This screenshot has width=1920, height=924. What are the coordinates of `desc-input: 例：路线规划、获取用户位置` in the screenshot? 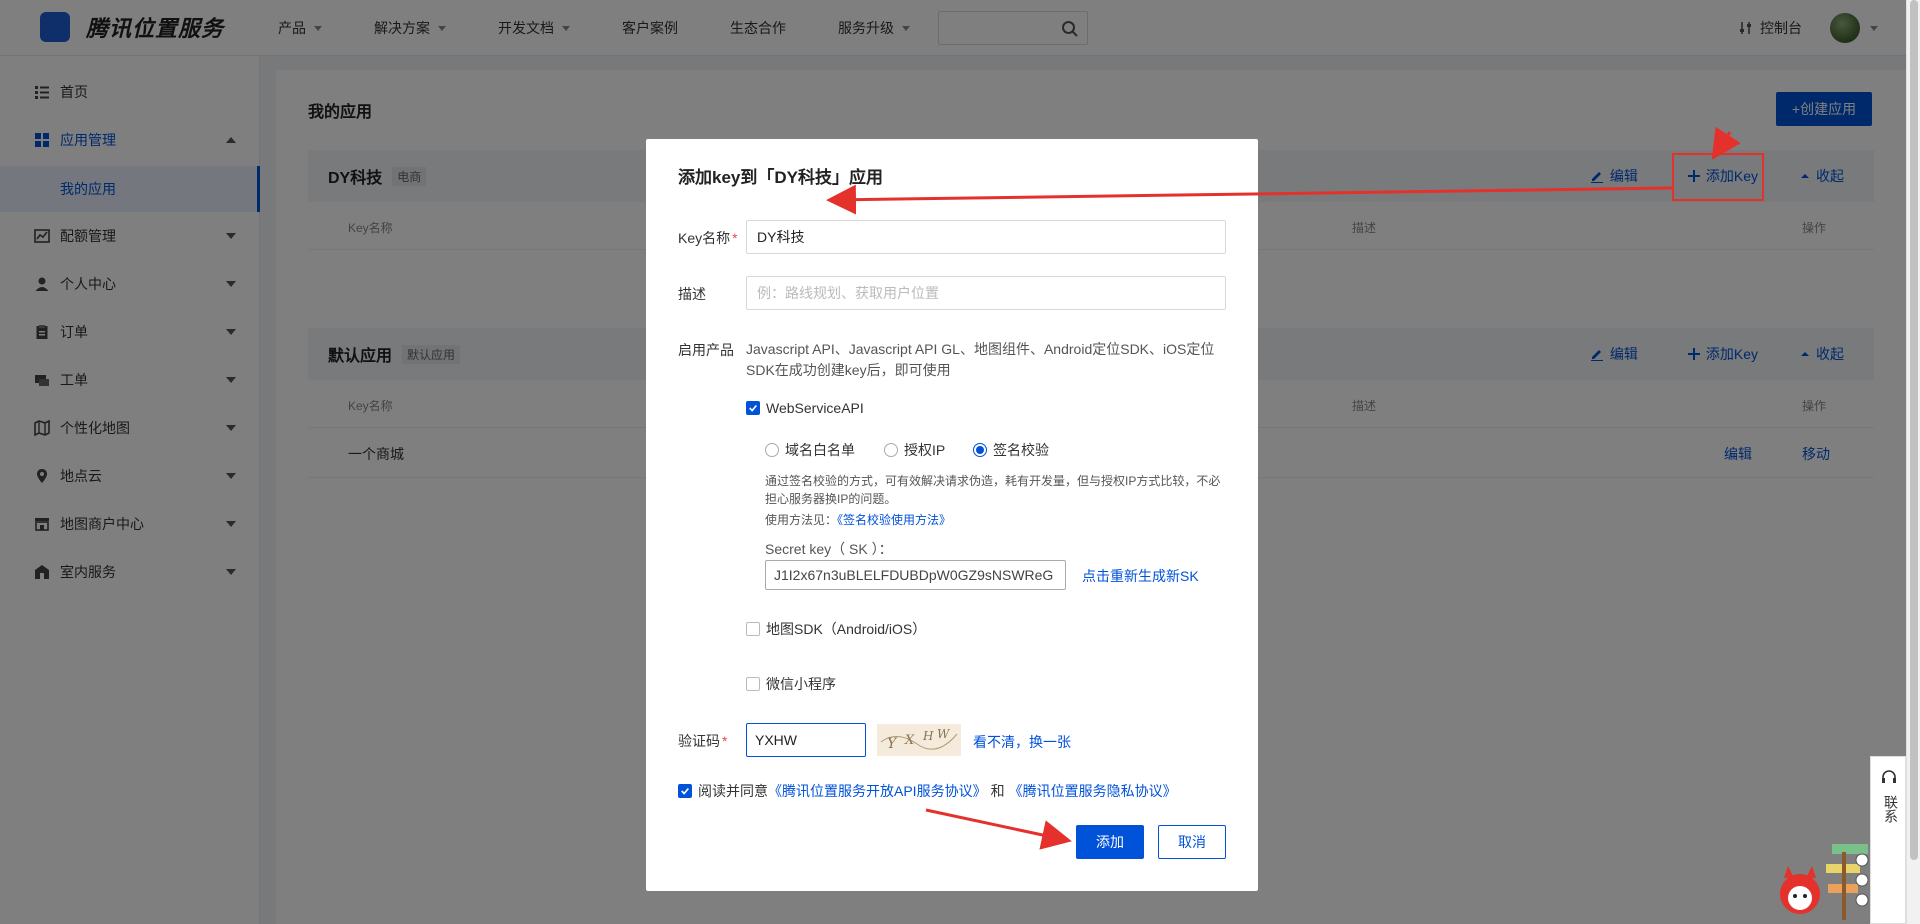 It's located at (986, 293).